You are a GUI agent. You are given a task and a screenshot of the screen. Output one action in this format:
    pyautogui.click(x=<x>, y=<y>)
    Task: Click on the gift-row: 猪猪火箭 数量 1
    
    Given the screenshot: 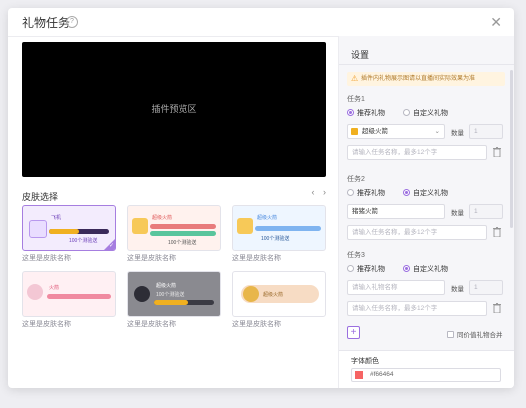 What is the action you would take?
    pyautogui.click(x=426, y=211)
    